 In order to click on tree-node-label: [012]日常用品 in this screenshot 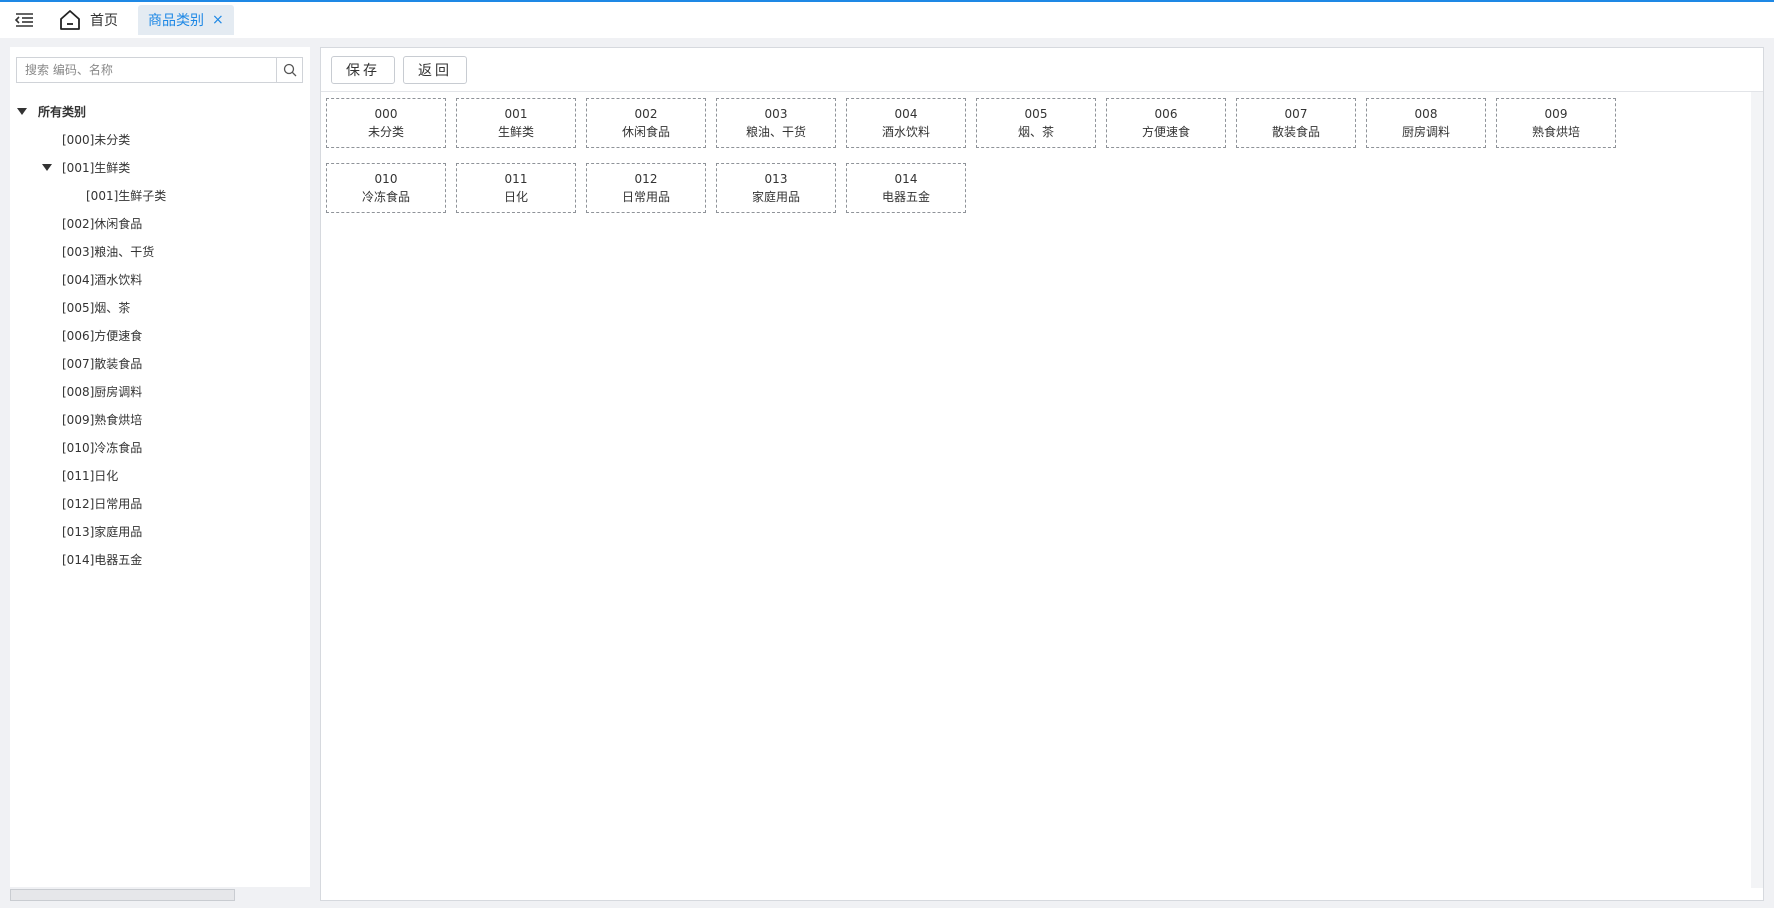, I will do `click(102, 503)`.